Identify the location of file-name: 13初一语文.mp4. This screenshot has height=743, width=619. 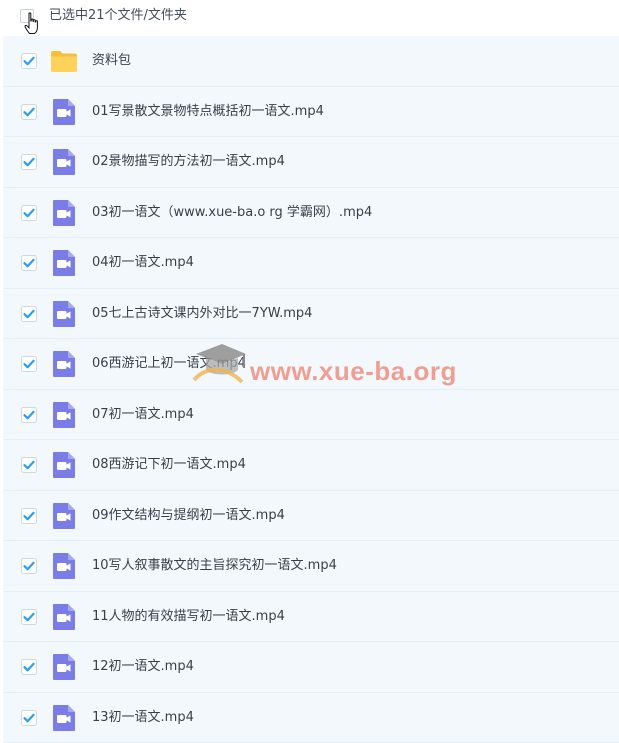
(143, 718).